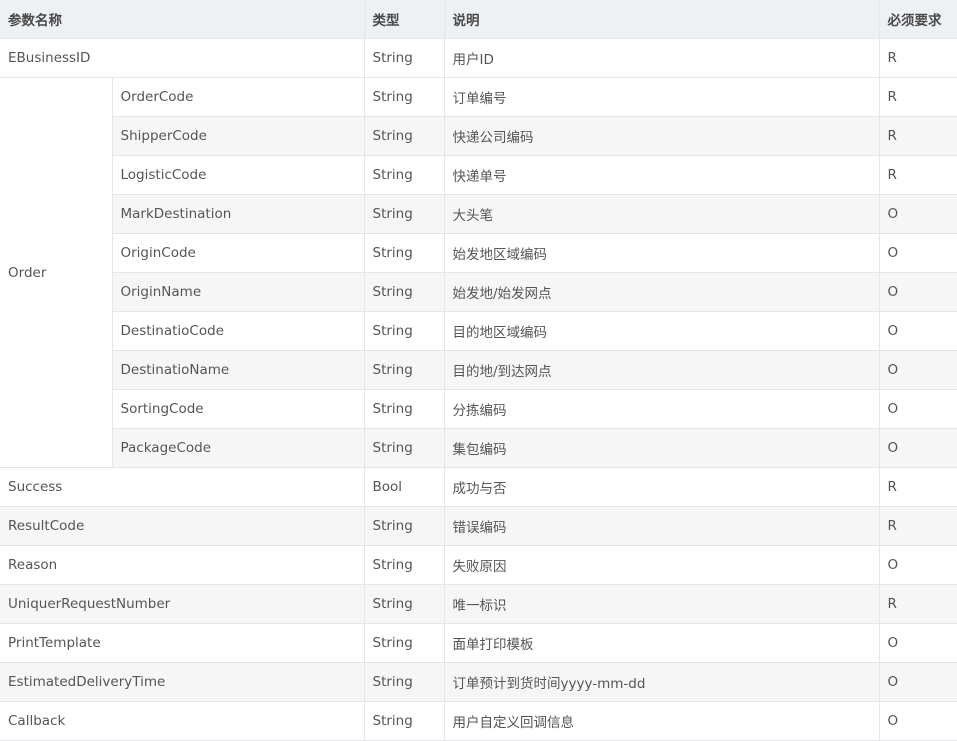 This screenshot has height=741, width=957. I want to click on table-row: EBusinessID String 用户ID R, so click(478, 58).